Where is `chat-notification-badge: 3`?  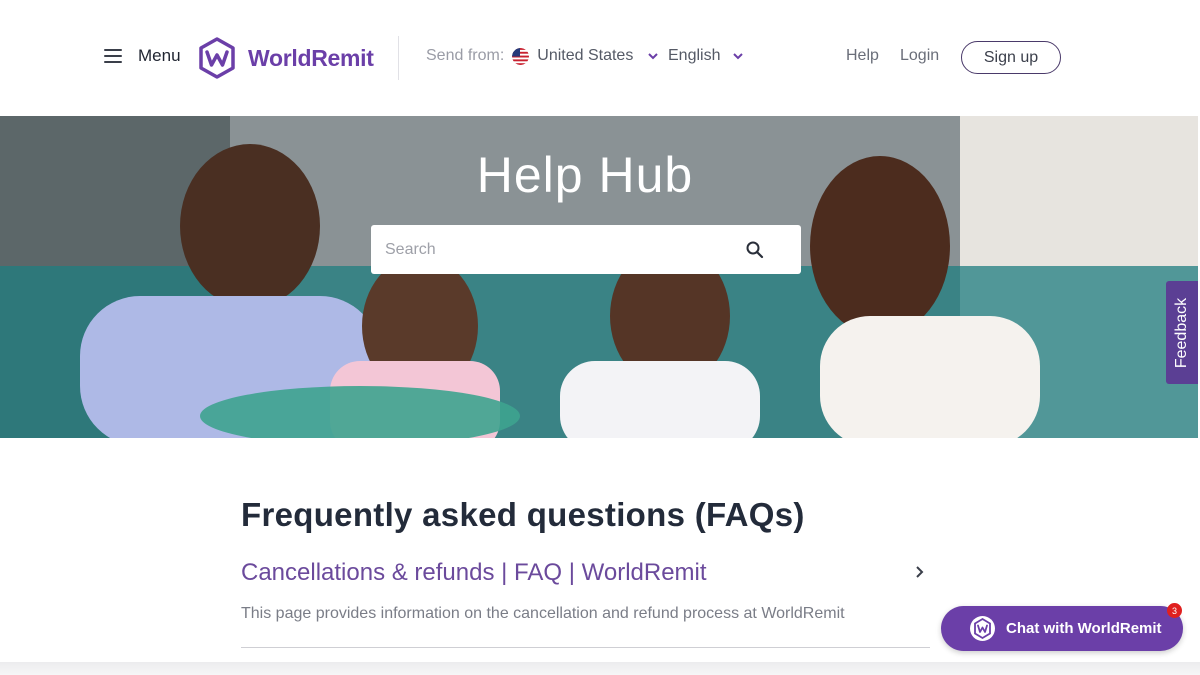
chat-notification-badge: 3 is located at coordinates (1174, 610).